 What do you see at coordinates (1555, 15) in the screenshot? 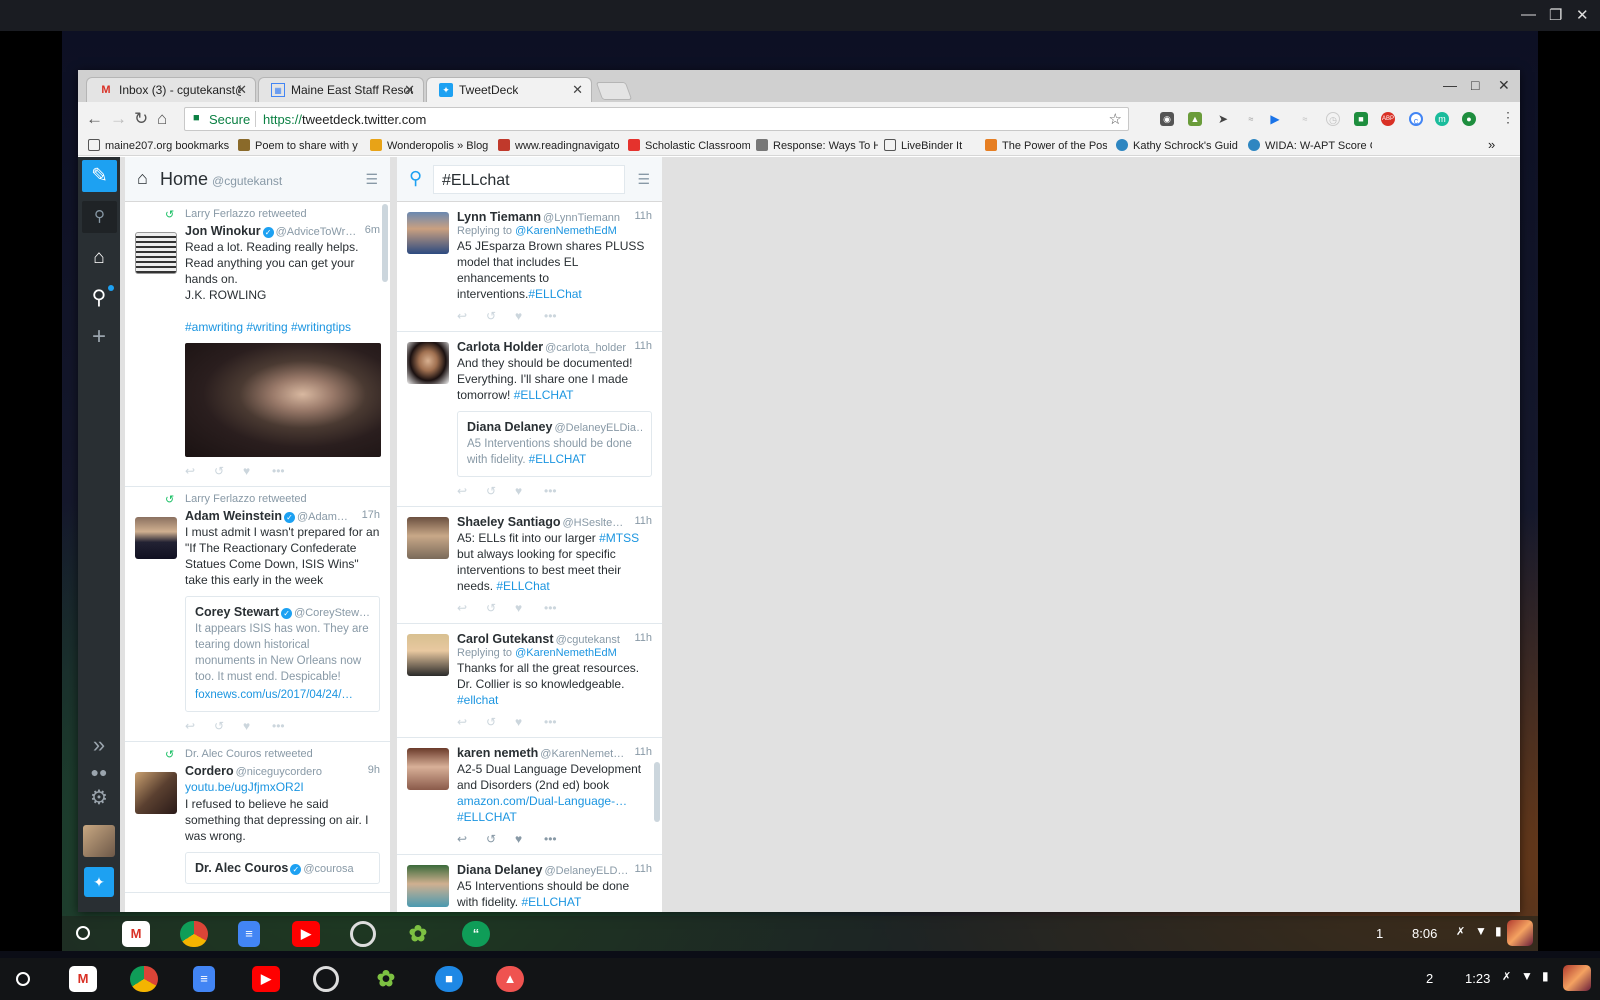
I see `maximize-icon: ❐` at bounding box center [1555, 15].